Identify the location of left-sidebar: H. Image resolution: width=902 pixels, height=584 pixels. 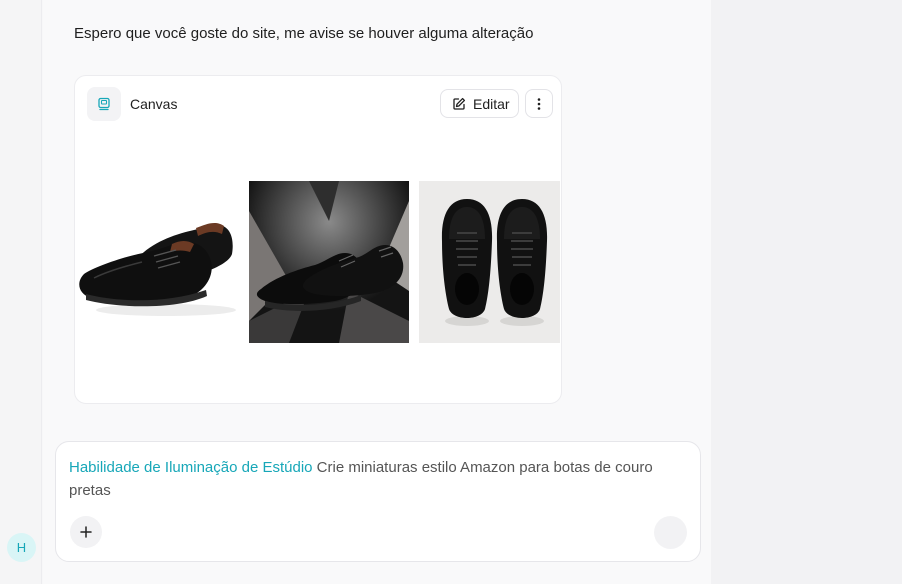
(21, 292).